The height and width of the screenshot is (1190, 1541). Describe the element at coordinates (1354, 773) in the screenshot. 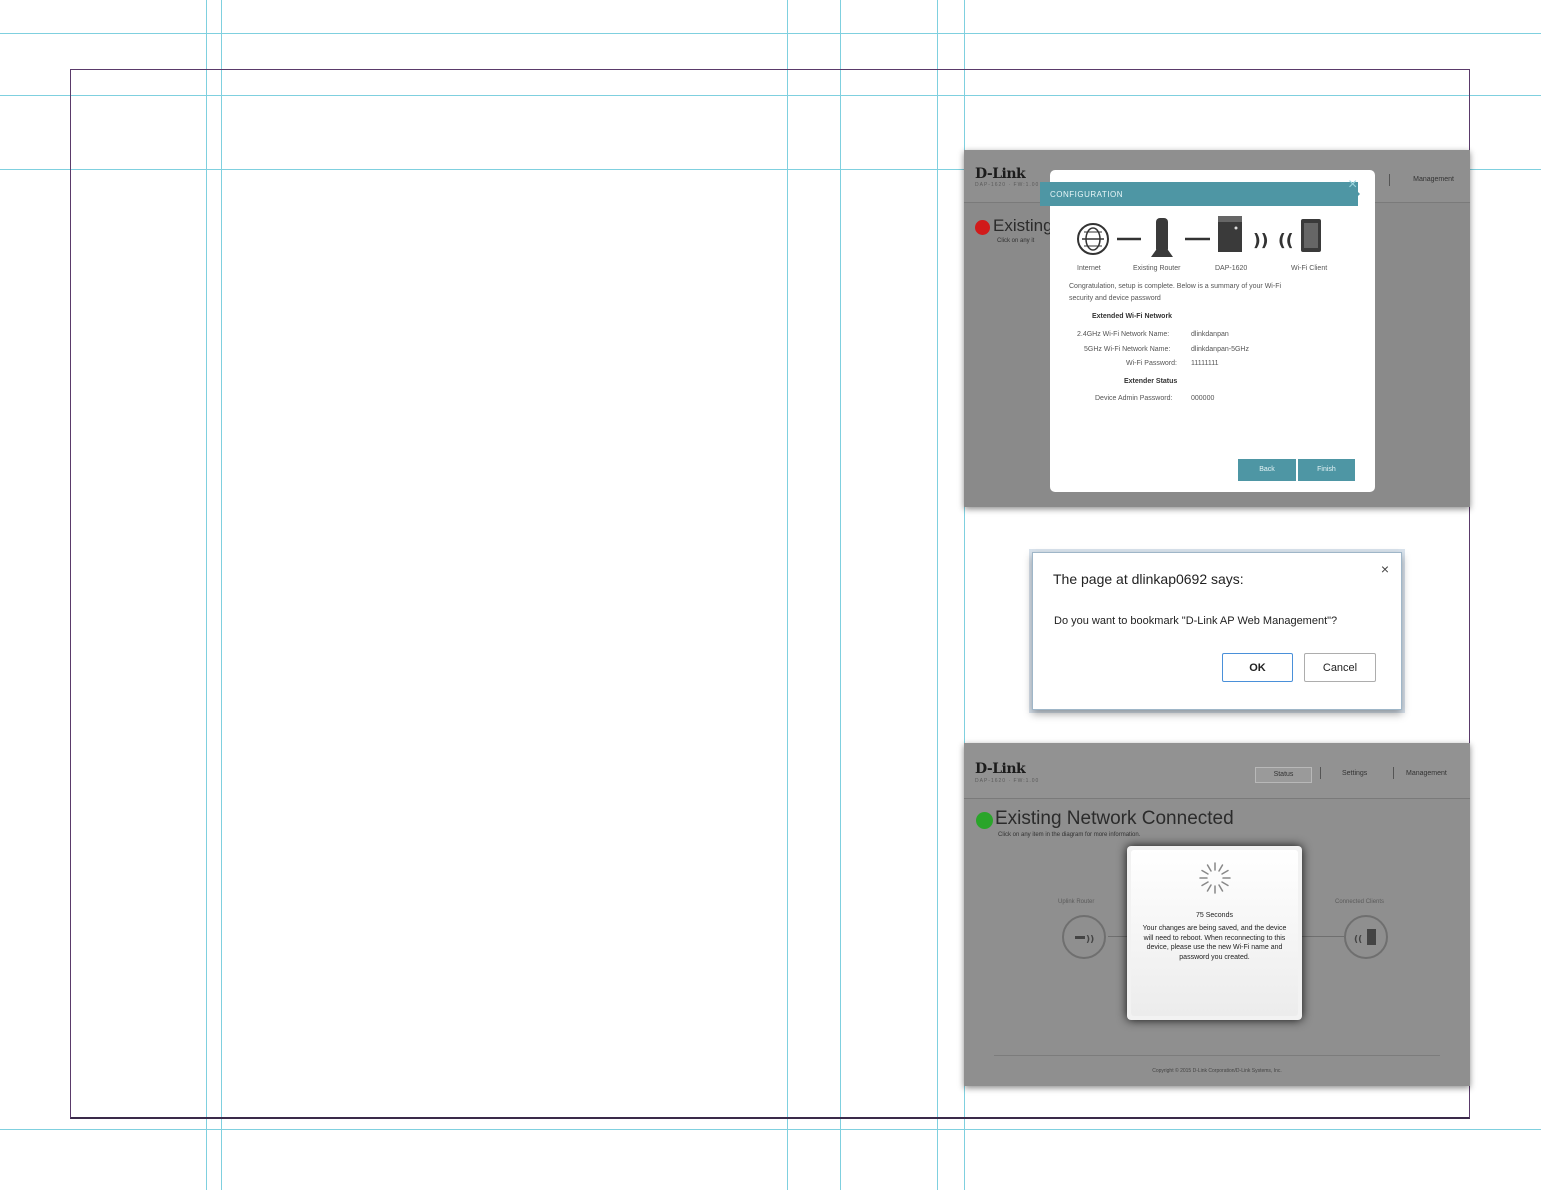

I see `nav-settings: Settings` at that location.